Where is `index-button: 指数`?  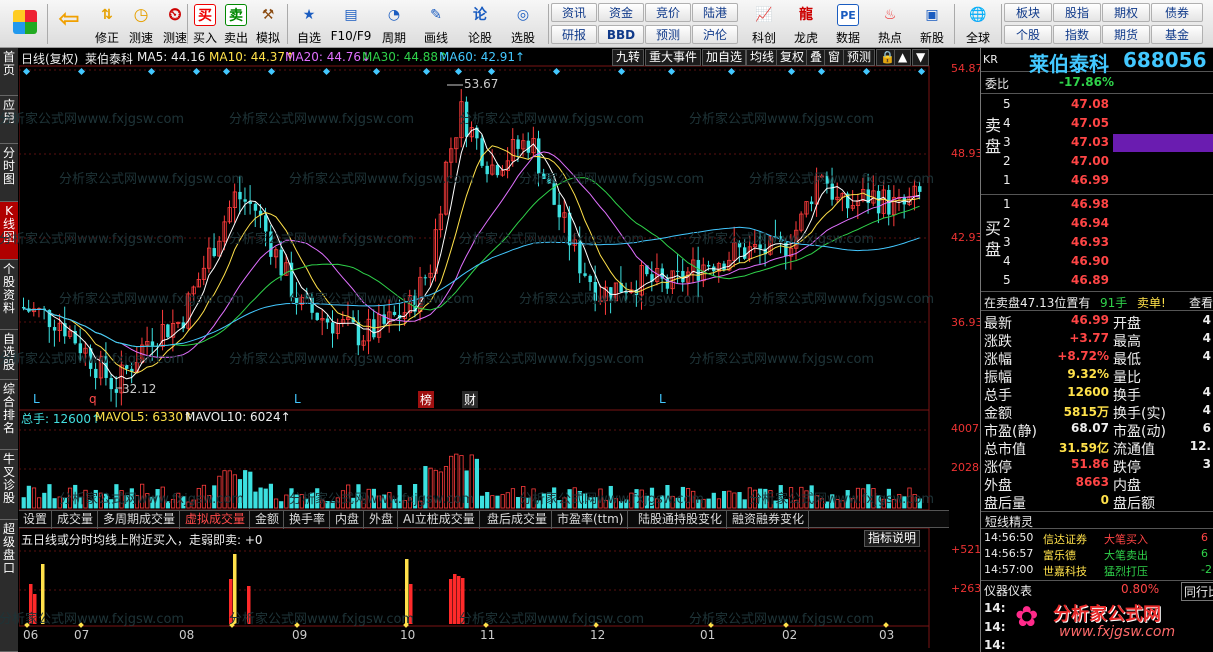
index-button: 指数 is located at coordinates (1077, 34).